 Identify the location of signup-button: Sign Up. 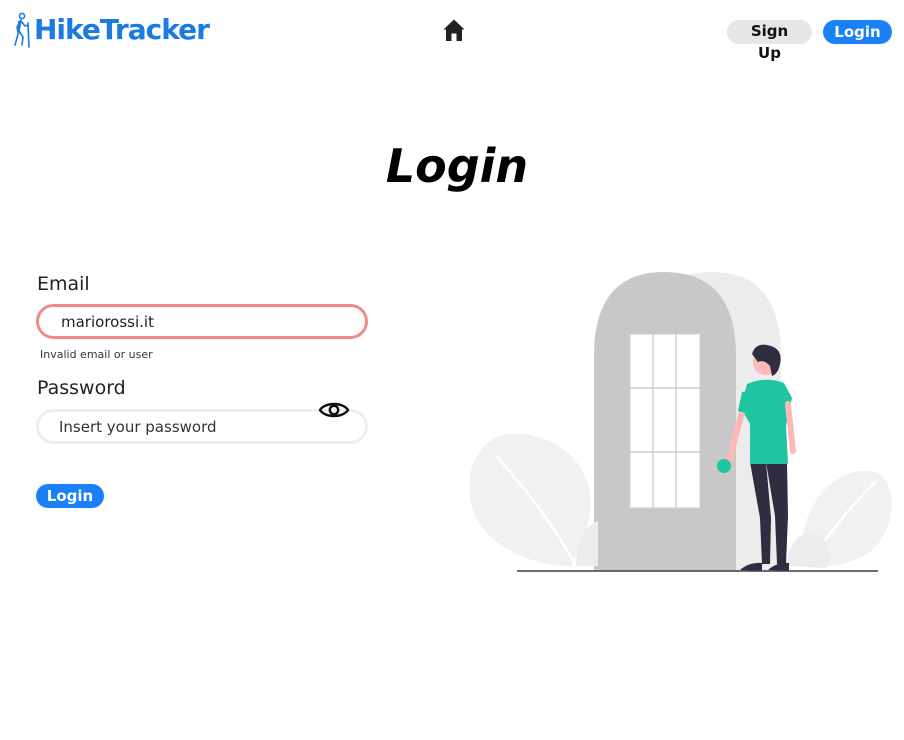
(769, 41).